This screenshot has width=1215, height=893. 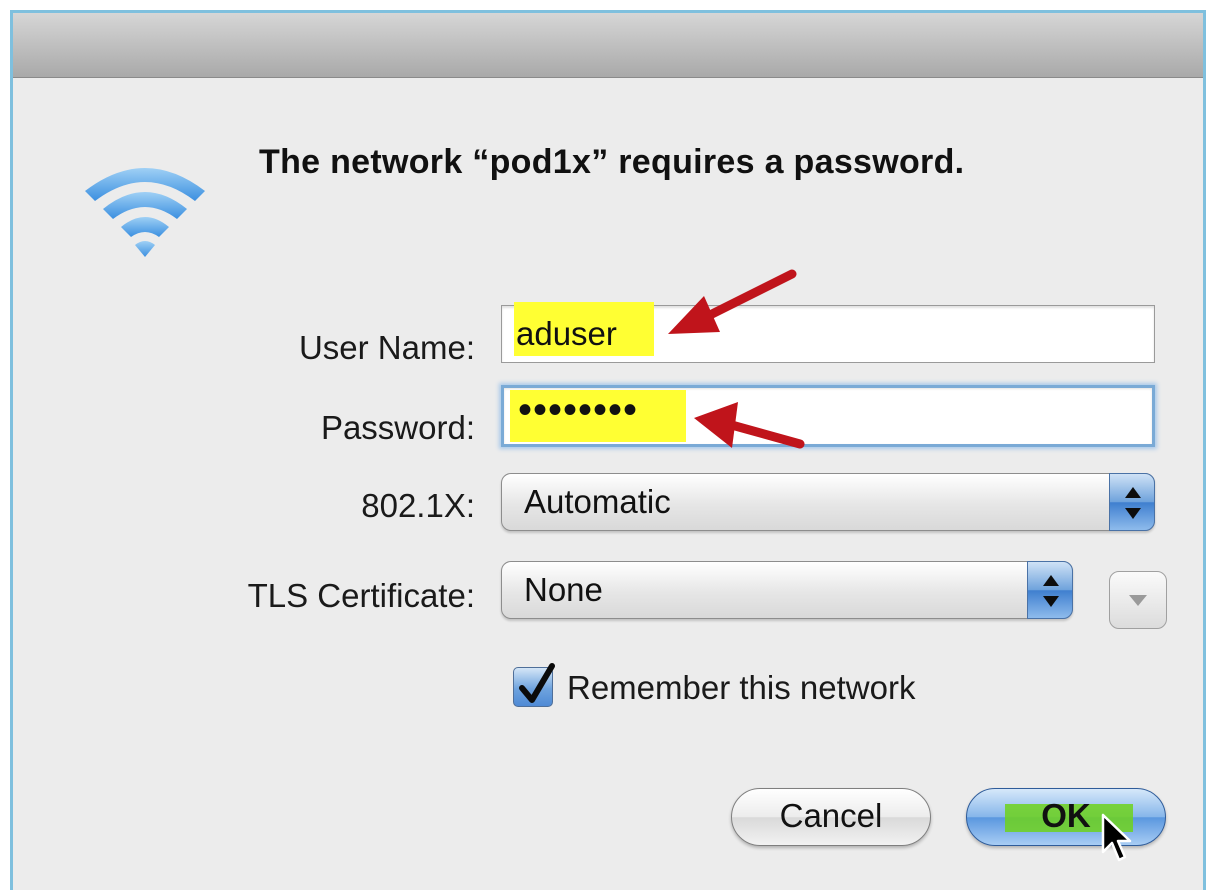 What do you see at coordinates (787, 590) in the screenshot?
I see `tls-certificate-popup: None` at bounding box center [787, 590].